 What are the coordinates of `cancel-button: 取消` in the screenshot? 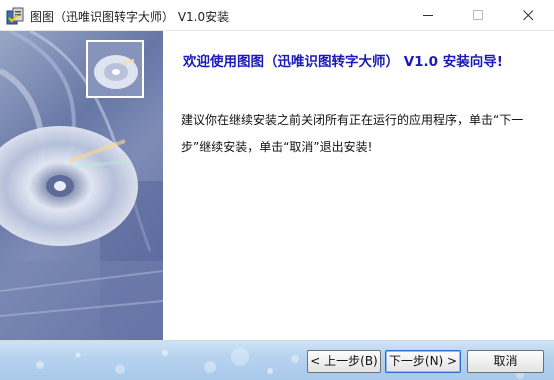 It's located at (505, 361).